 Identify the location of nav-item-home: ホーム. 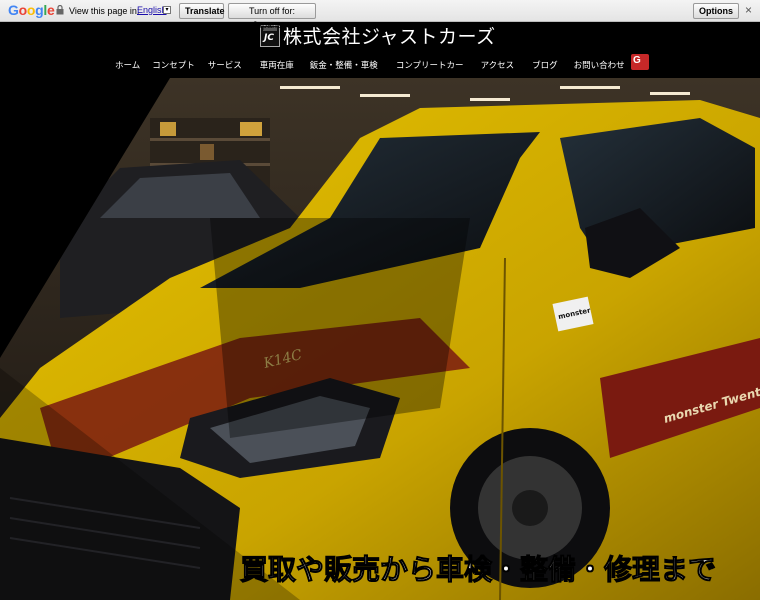
(127, 66).